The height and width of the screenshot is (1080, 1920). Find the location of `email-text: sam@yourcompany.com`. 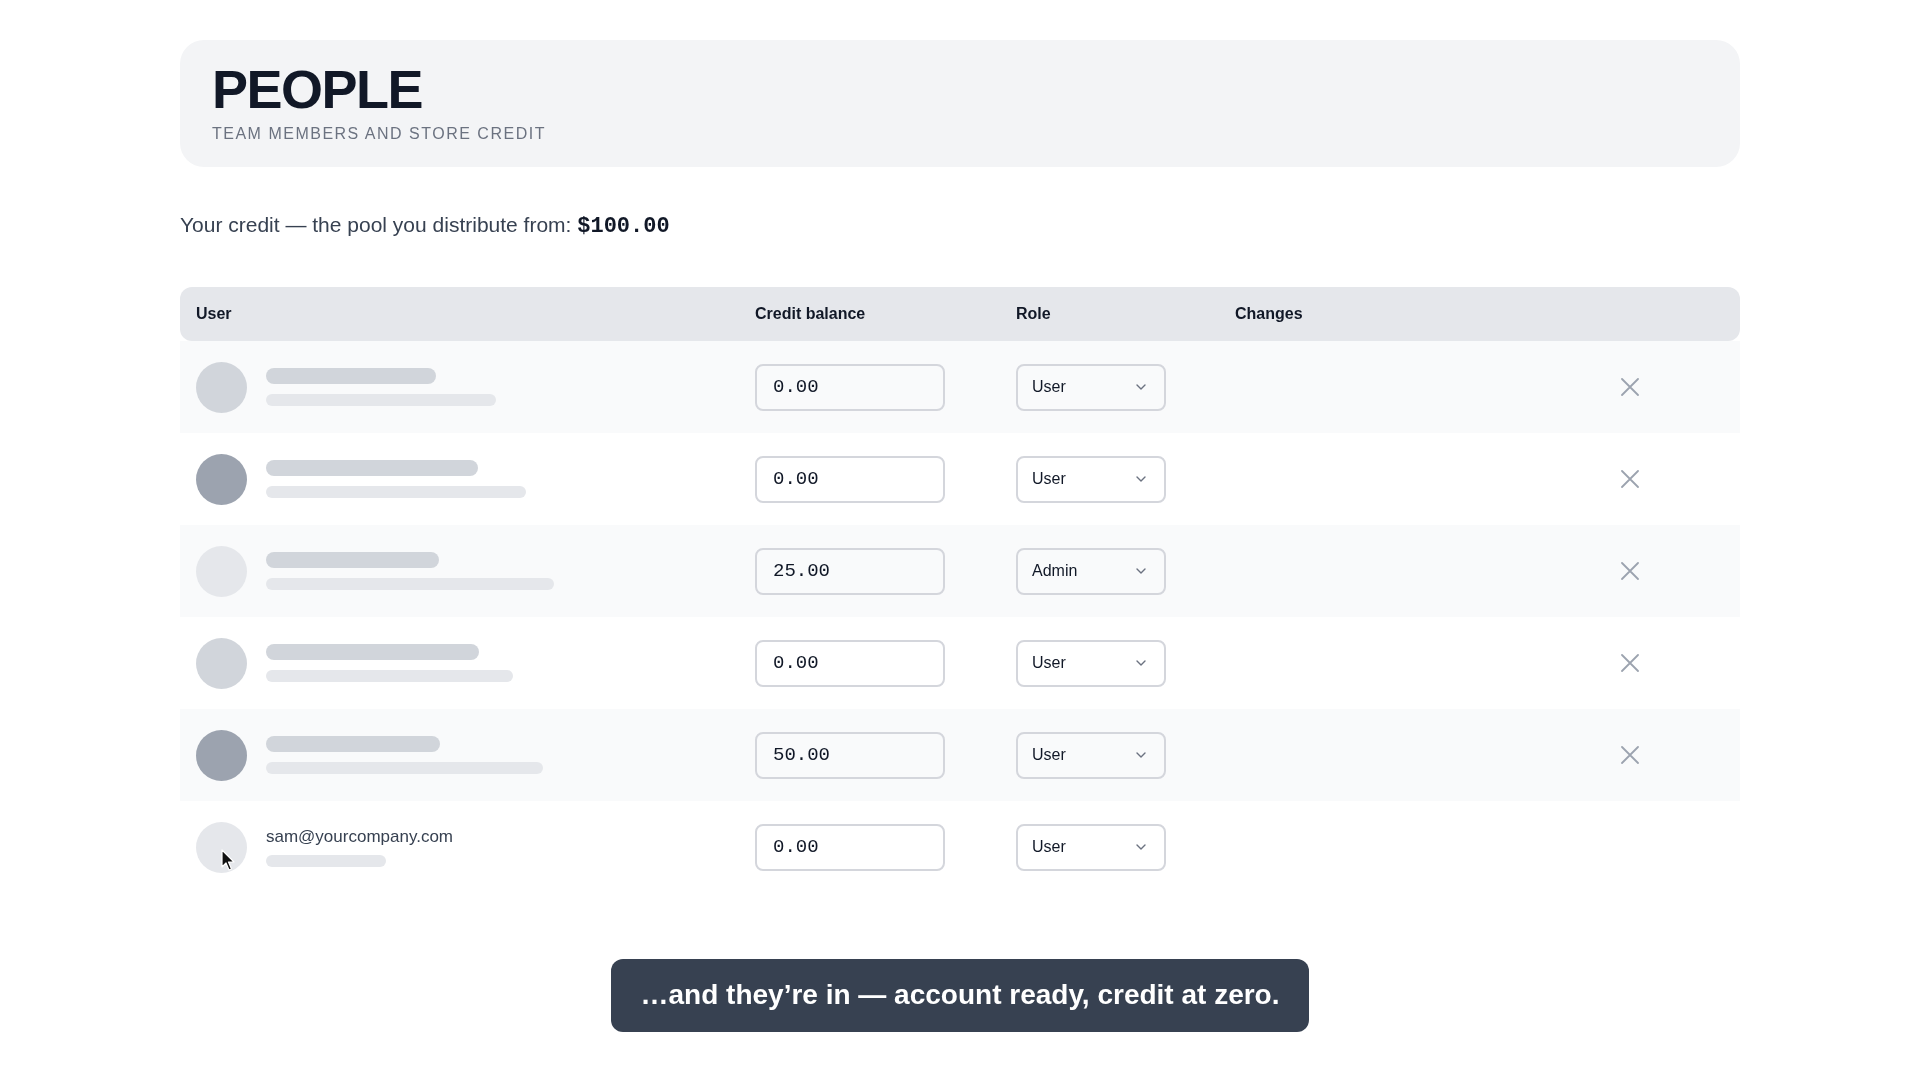

email-text: sam@yourcompany.com is located at coordinates (359, 837).